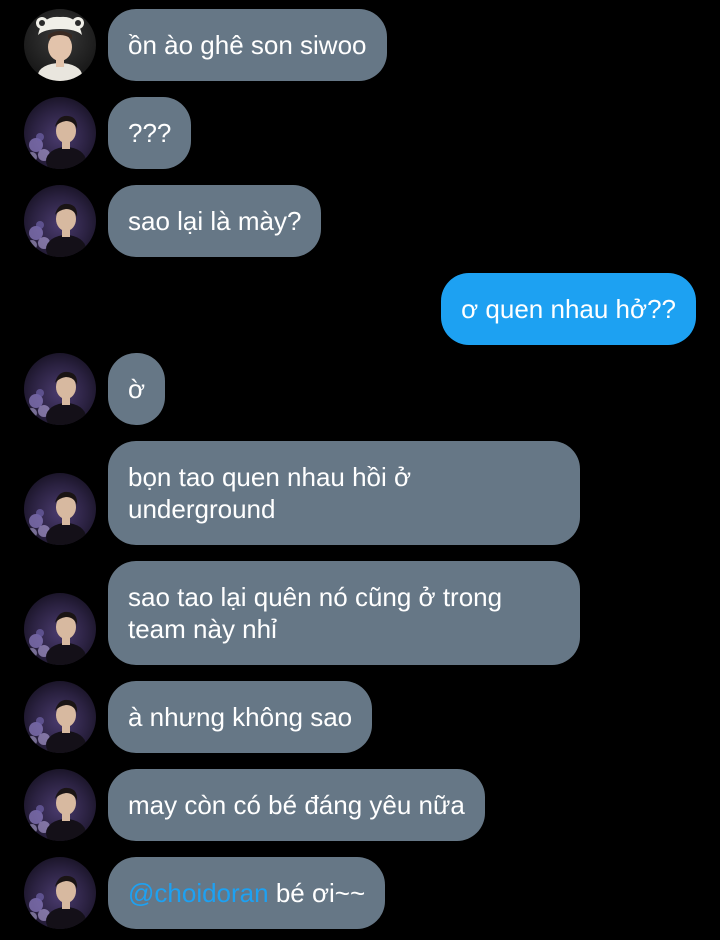 The height and width of the screenshot is (940, 720). Describe the element at coordinates (270, 493) in the screenshot. I see `message-text: bọn tao quen nhau hồi ở underground` at that location.